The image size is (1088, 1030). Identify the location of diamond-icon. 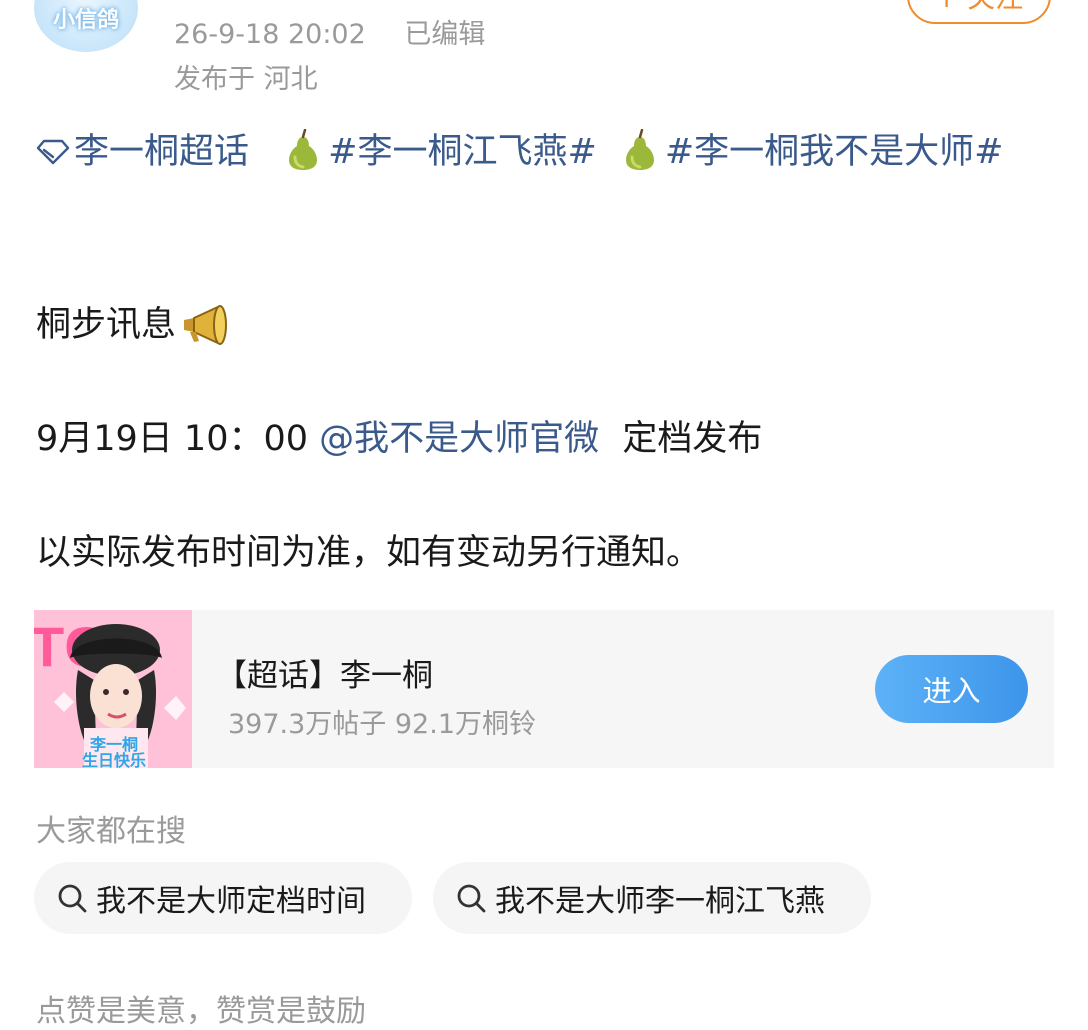
(53, 152).